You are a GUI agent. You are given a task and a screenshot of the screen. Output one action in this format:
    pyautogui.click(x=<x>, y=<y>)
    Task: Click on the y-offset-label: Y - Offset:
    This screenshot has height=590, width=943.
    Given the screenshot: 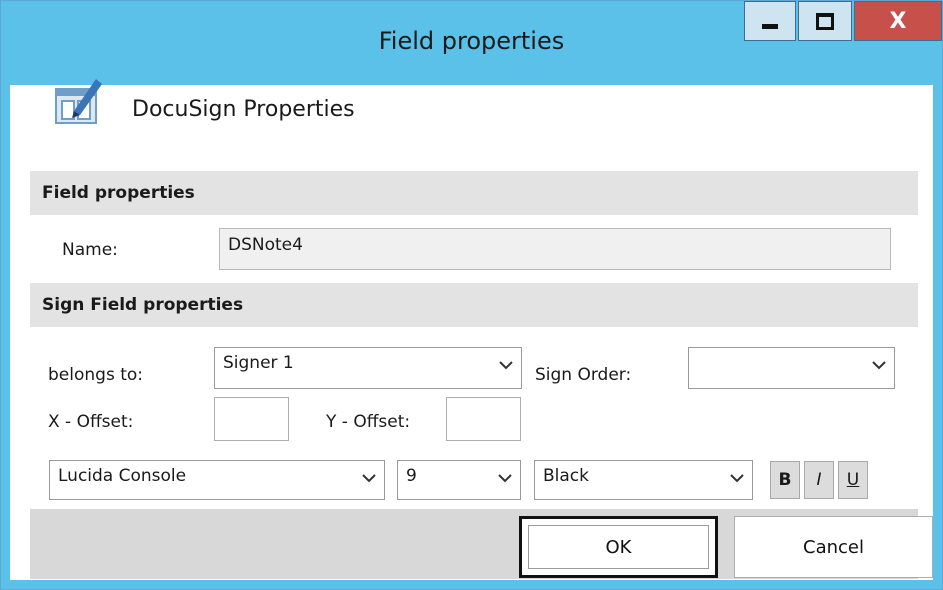 What is the action you would take?
    pyautogui.click(x=368, y=422)
    